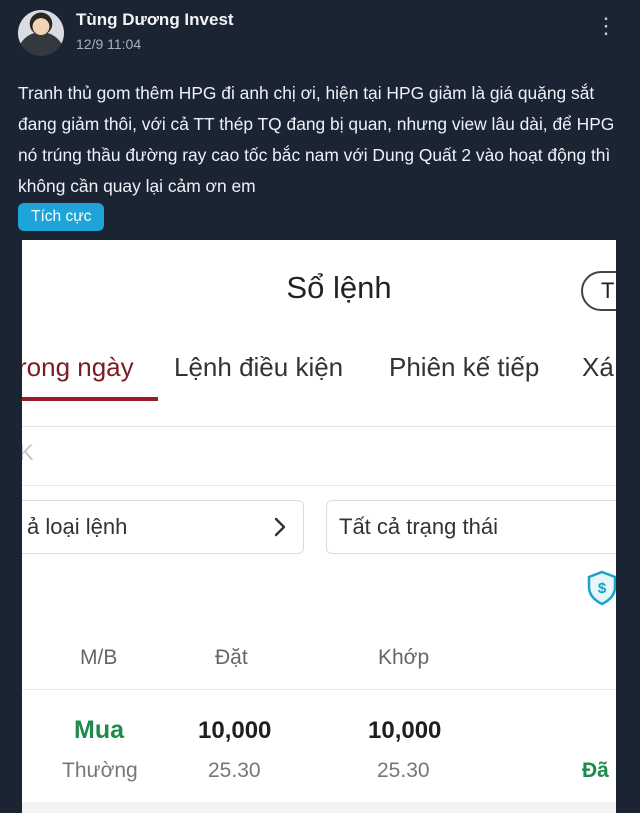 The height and width of the screenshot is (813, 640). I want to click on order-book-title: Sổ lệnh, so click(339, 287).